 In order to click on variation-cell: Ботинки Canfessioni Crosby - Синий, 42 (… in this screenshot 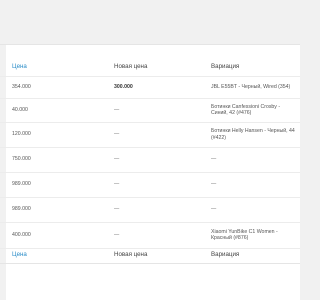, I will do `click(246, 110)`.